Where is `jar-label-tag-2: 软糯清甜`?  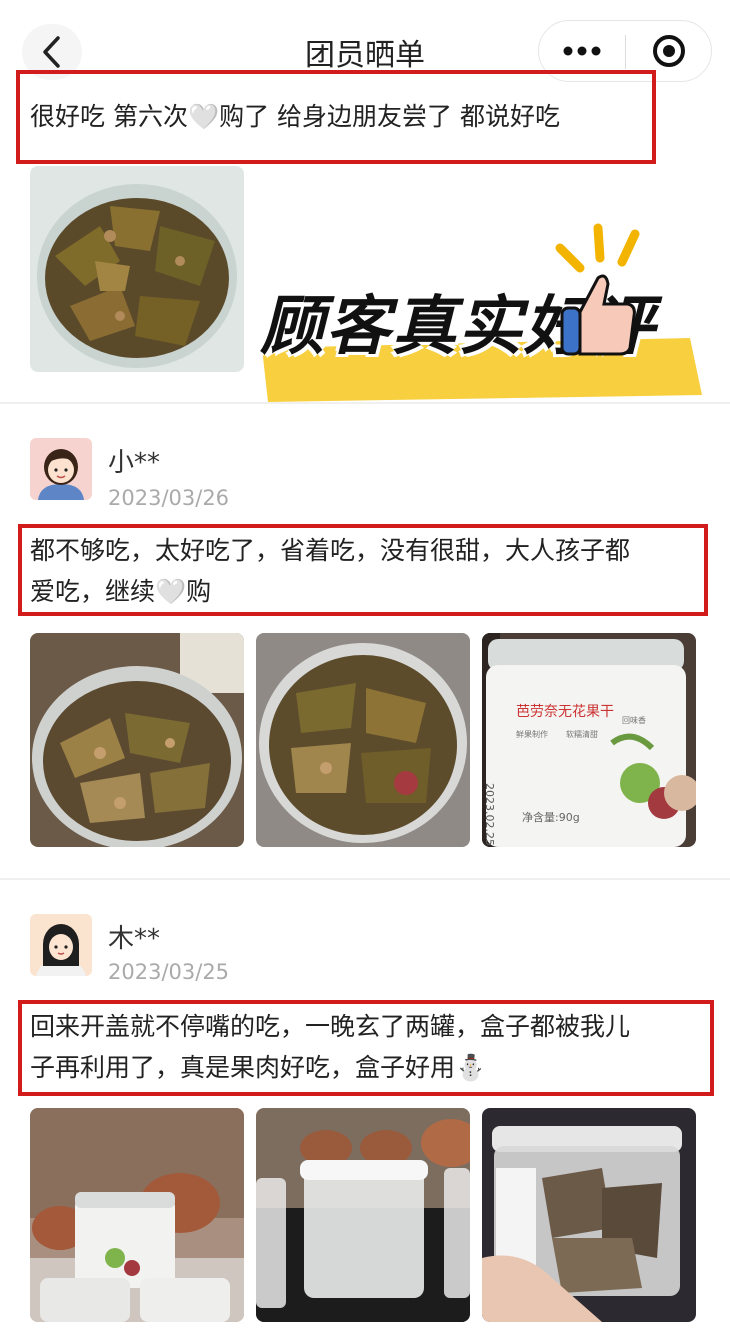
jar-label-tag-2: 软糯清甜 is located at coordinates (582, 734).